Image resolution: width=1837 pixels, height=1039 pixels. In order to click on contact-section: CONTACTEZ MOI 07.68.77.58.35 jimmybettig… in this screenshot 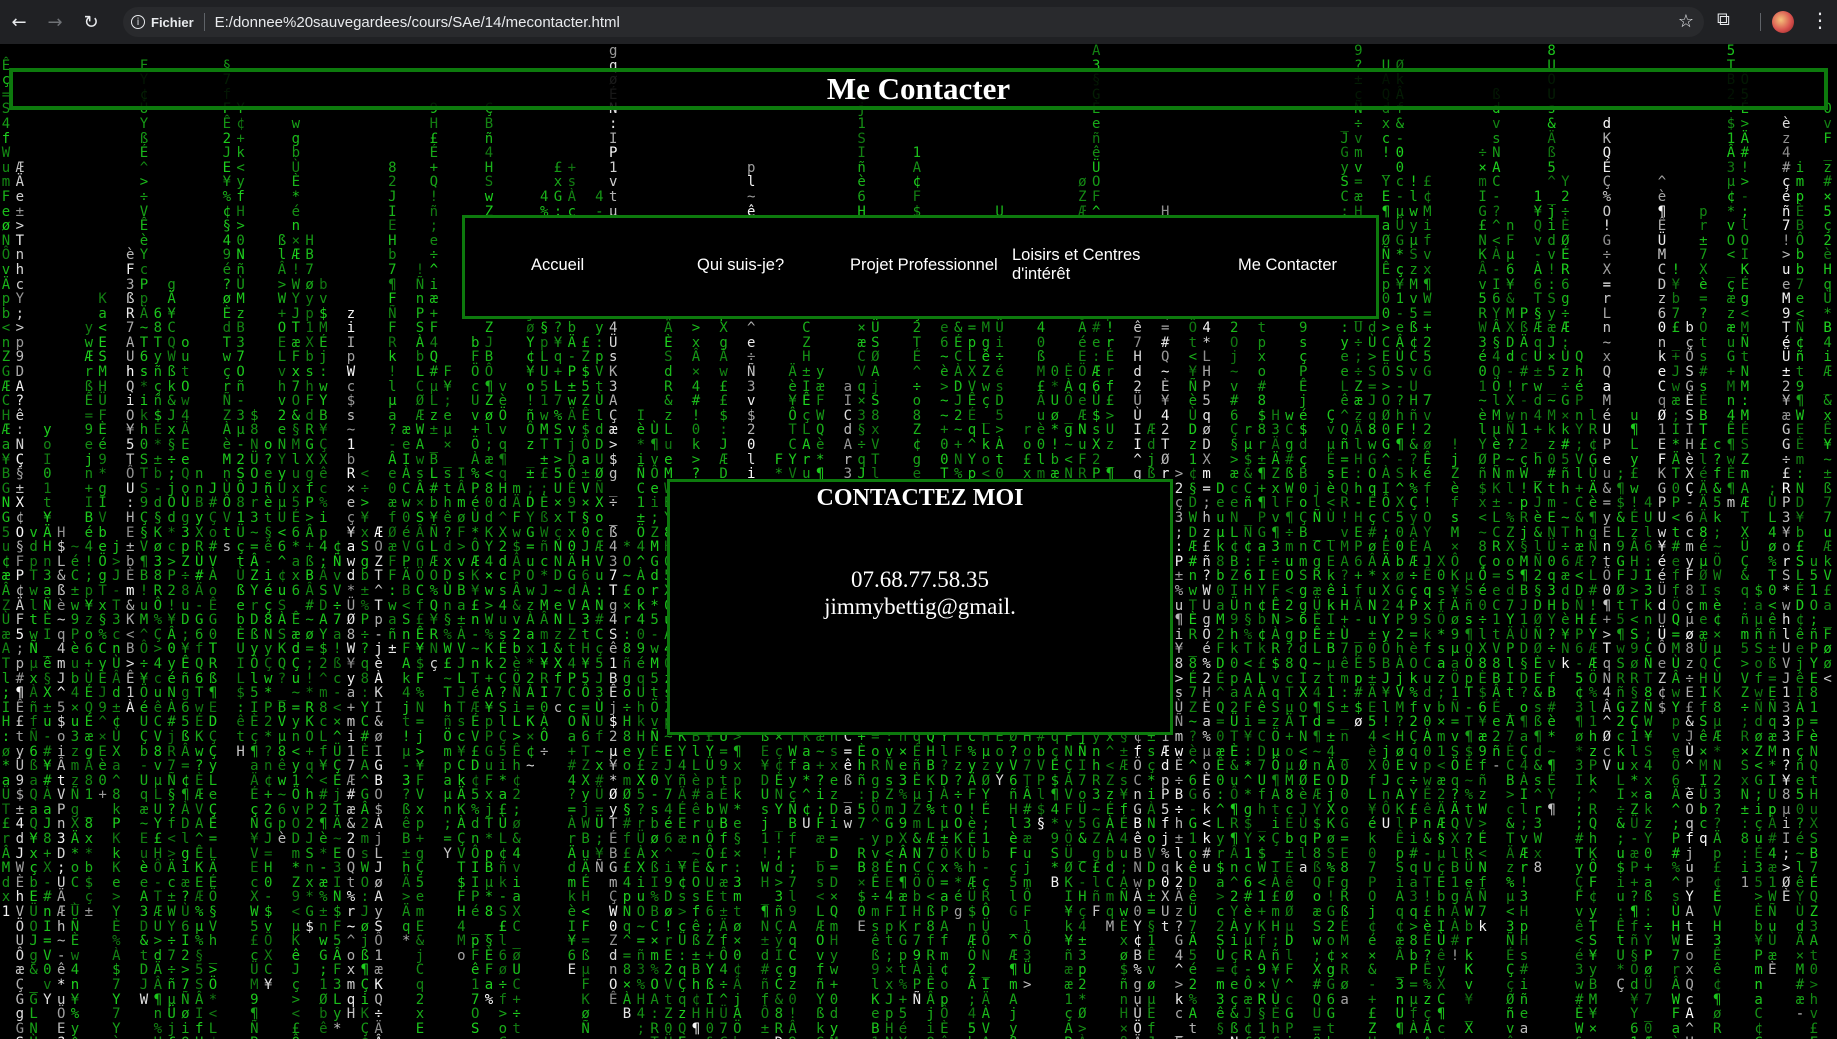, I will do `click(920, 607)`.